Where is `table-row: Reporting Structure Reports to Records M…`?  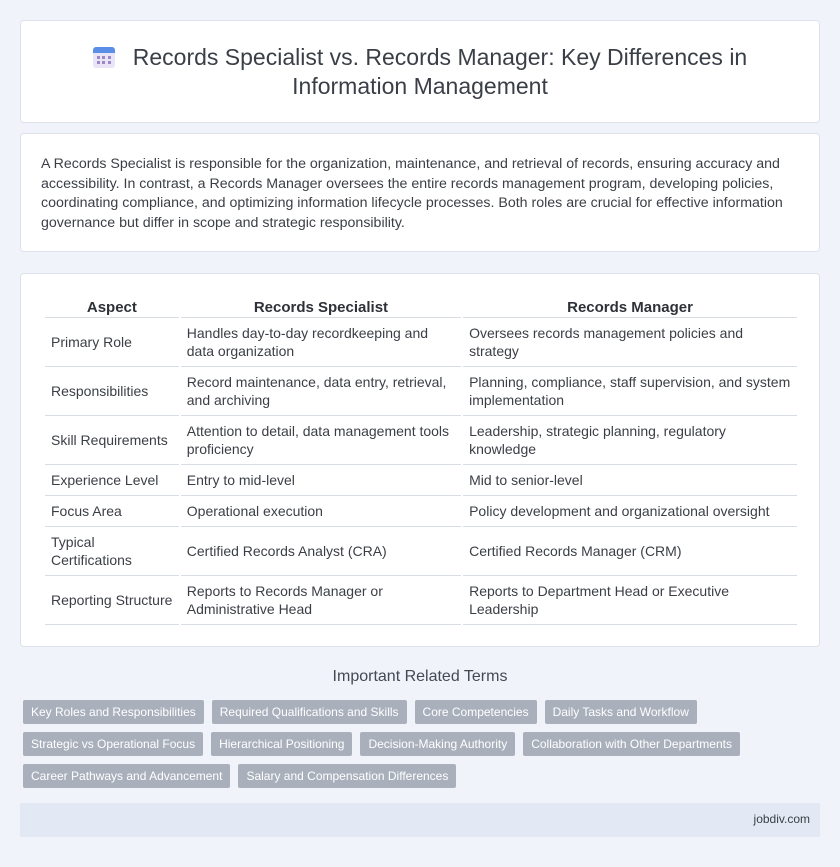
table-row: Reporting Structure Reports to Records M… is located at coordinates (421, 600).